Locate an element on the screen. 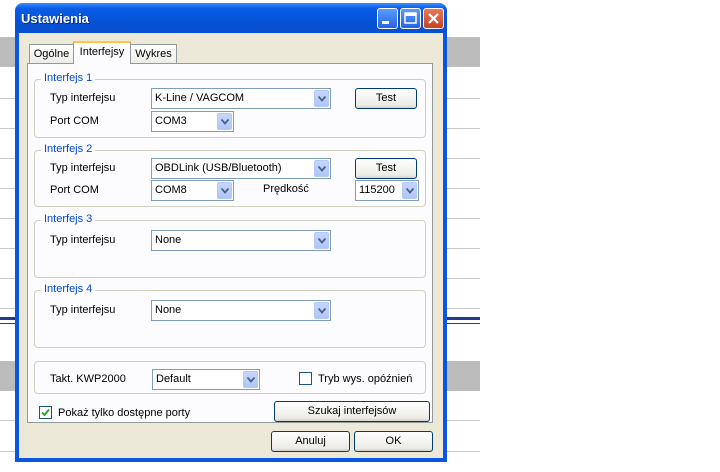  select-value: 115200 is located at coordinates (377, 190).